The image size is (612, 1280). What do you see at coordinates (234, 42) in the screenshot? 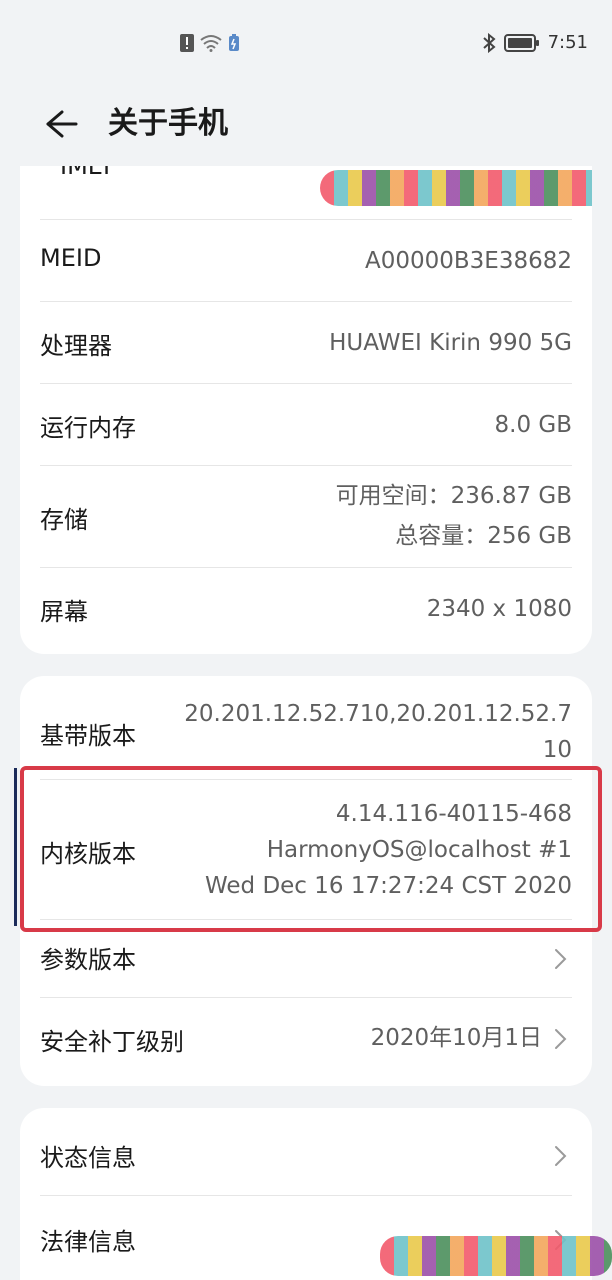
I see `battery-saver-icon` at bounding box center [234, 42].